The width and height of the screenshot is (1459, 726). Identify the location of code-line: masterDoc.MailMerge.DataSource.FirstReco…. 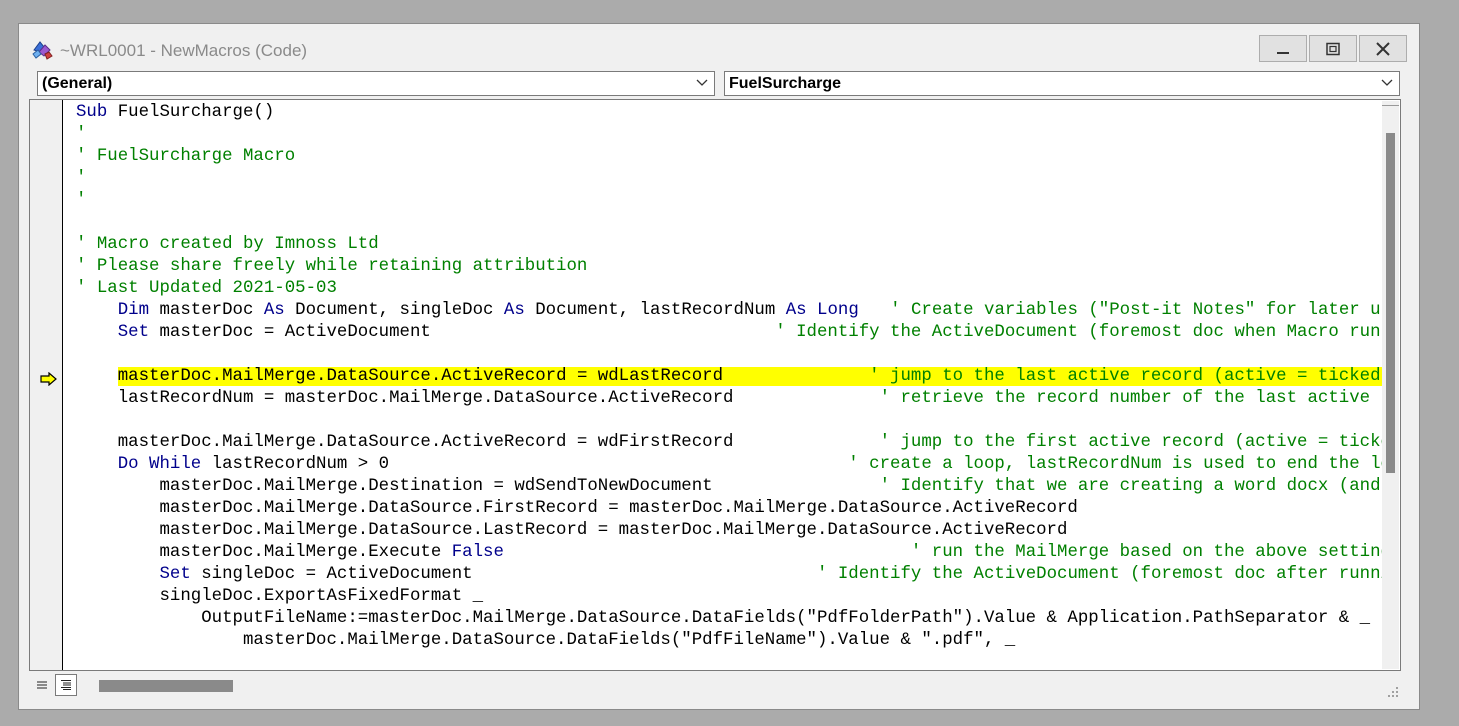
(730, 509).